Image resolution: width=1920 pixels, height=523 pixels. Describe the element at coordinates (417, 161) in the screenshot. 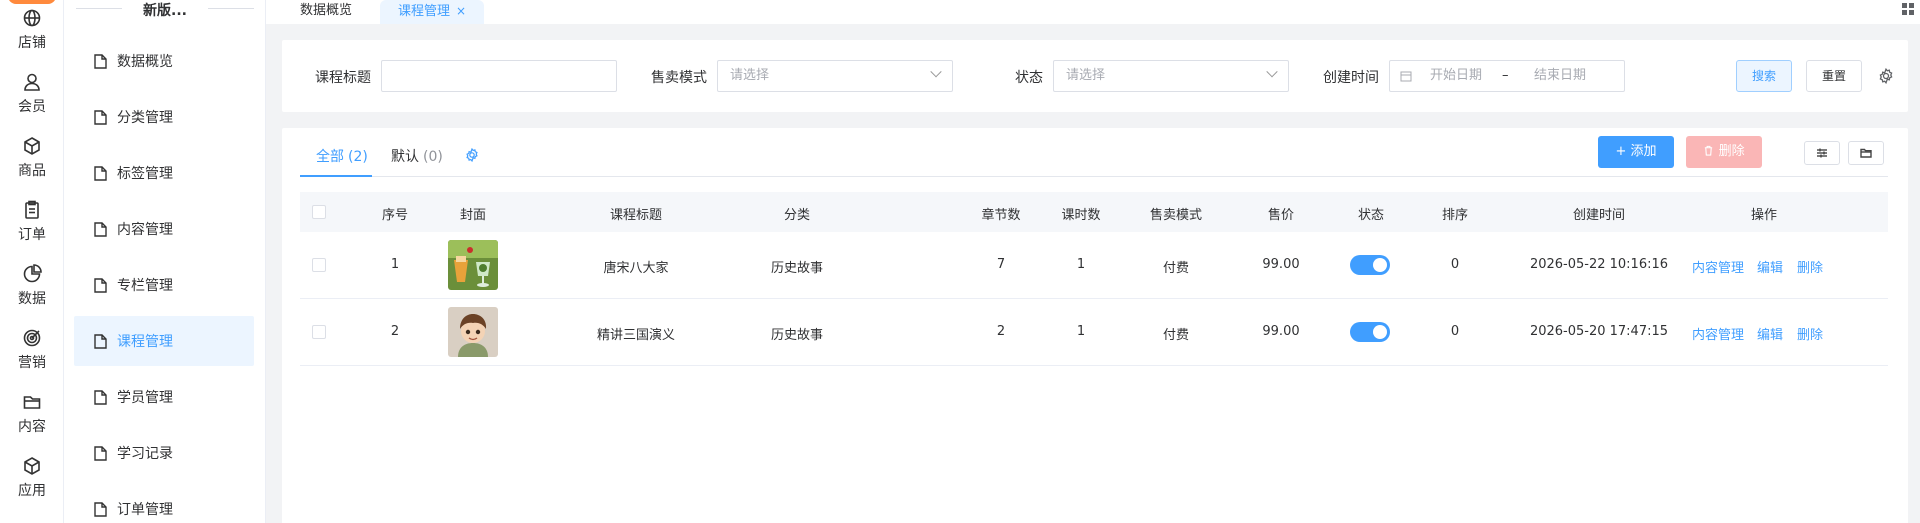

I see `tab-default: 默认 (0)` at that location.